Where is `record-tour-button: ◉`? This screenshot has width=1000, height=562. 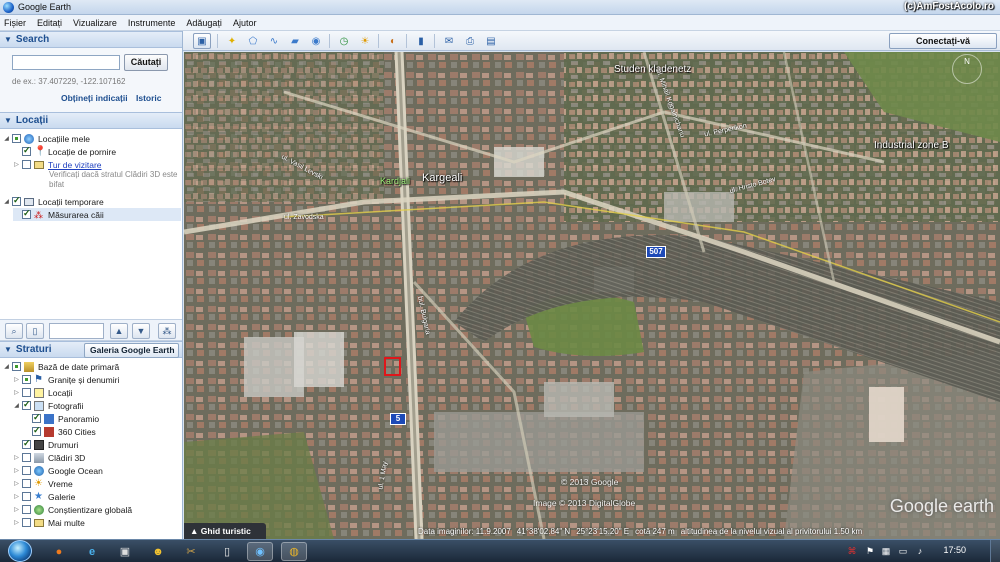 record-tour-button: ◉ is located at coordinates (316, 41).